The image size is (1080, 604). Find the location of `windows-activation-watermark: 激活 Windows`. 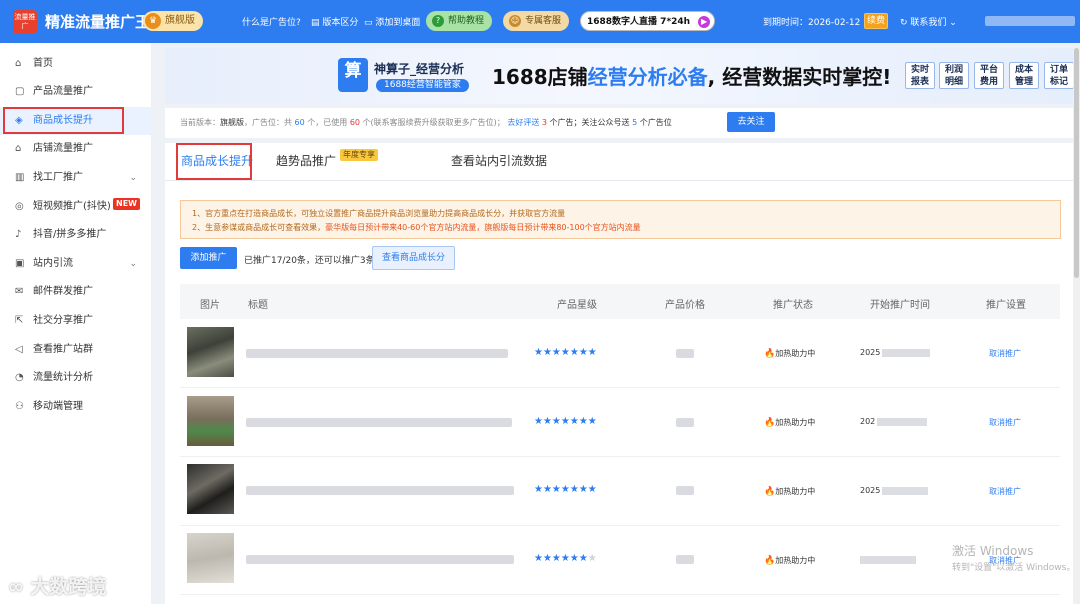

windows-activation-watermark: 激活 Windows is located at coordinates (993, 551).